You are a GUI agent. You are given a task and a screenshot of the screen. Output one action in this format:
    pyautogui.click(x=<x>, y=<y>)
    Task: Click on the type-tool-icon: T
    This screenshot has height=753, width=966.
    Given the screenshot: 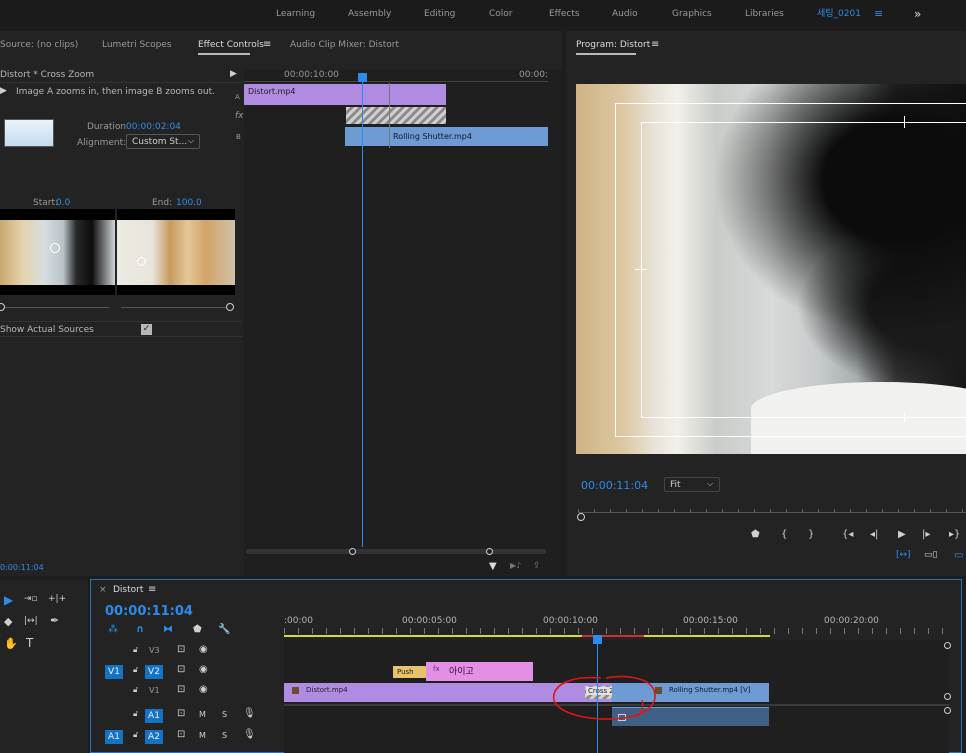 What is the action you would take?
    pyautogui.click(x=29, y=643)
    